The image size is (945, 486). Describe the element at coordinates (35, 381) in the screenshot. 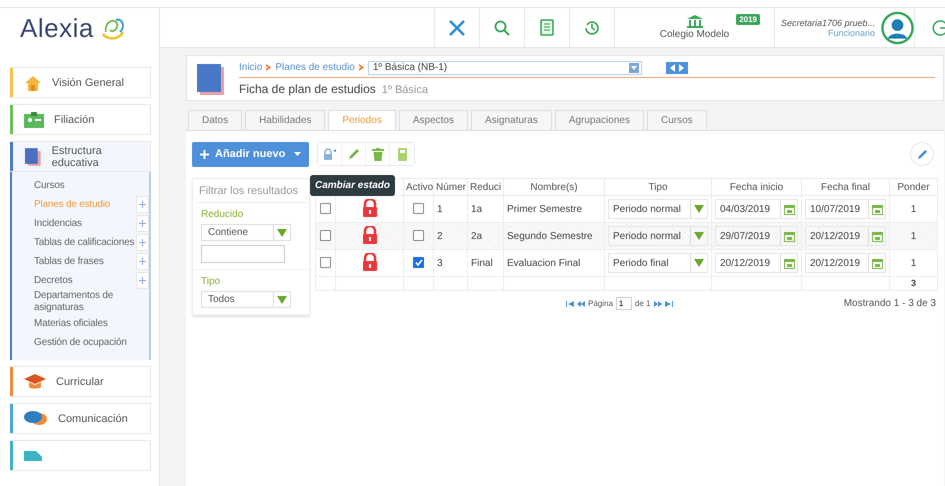

I see `graduation-cap-icon` at that location.